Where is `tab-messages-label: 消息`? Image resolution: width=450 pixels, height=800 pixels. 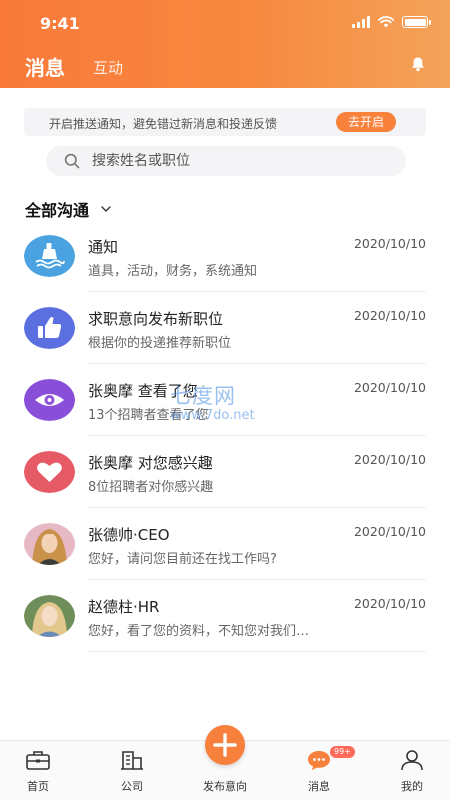 tab-messages-label: 消息 is located at coordinates (319, 786).